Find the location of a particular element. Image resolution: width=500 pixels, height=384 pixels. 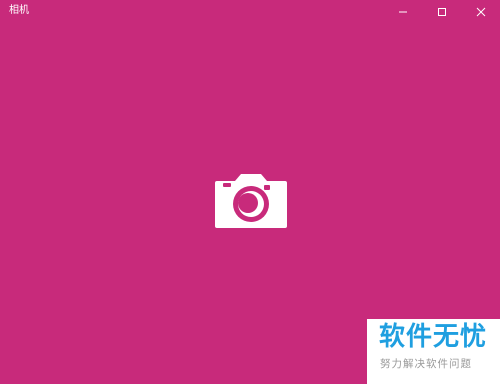

maximize-icon is located at coordinates (441, 12).